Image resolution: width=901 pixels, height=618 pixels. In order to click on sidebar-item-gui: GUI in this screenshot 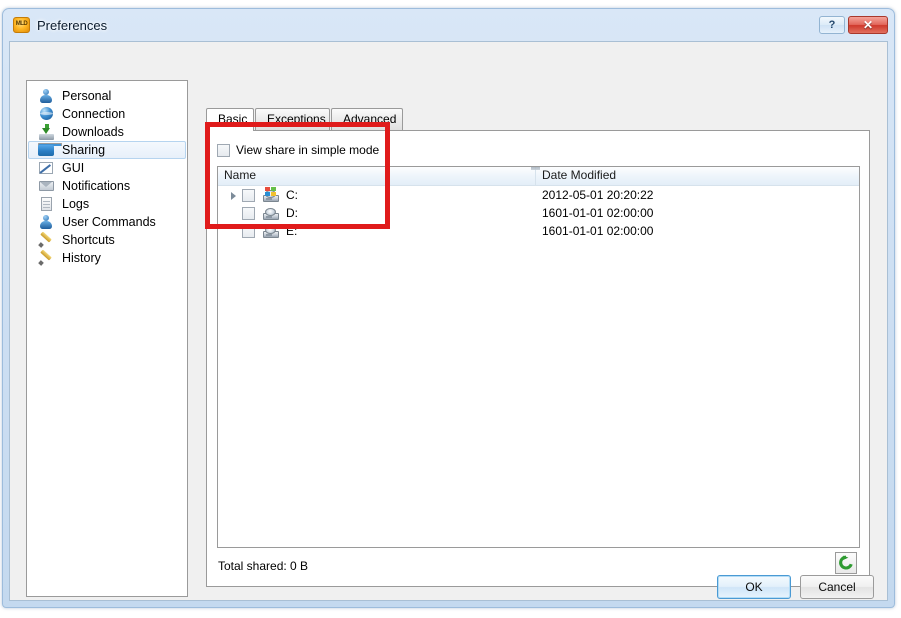, I will do `click(107, 168)`.